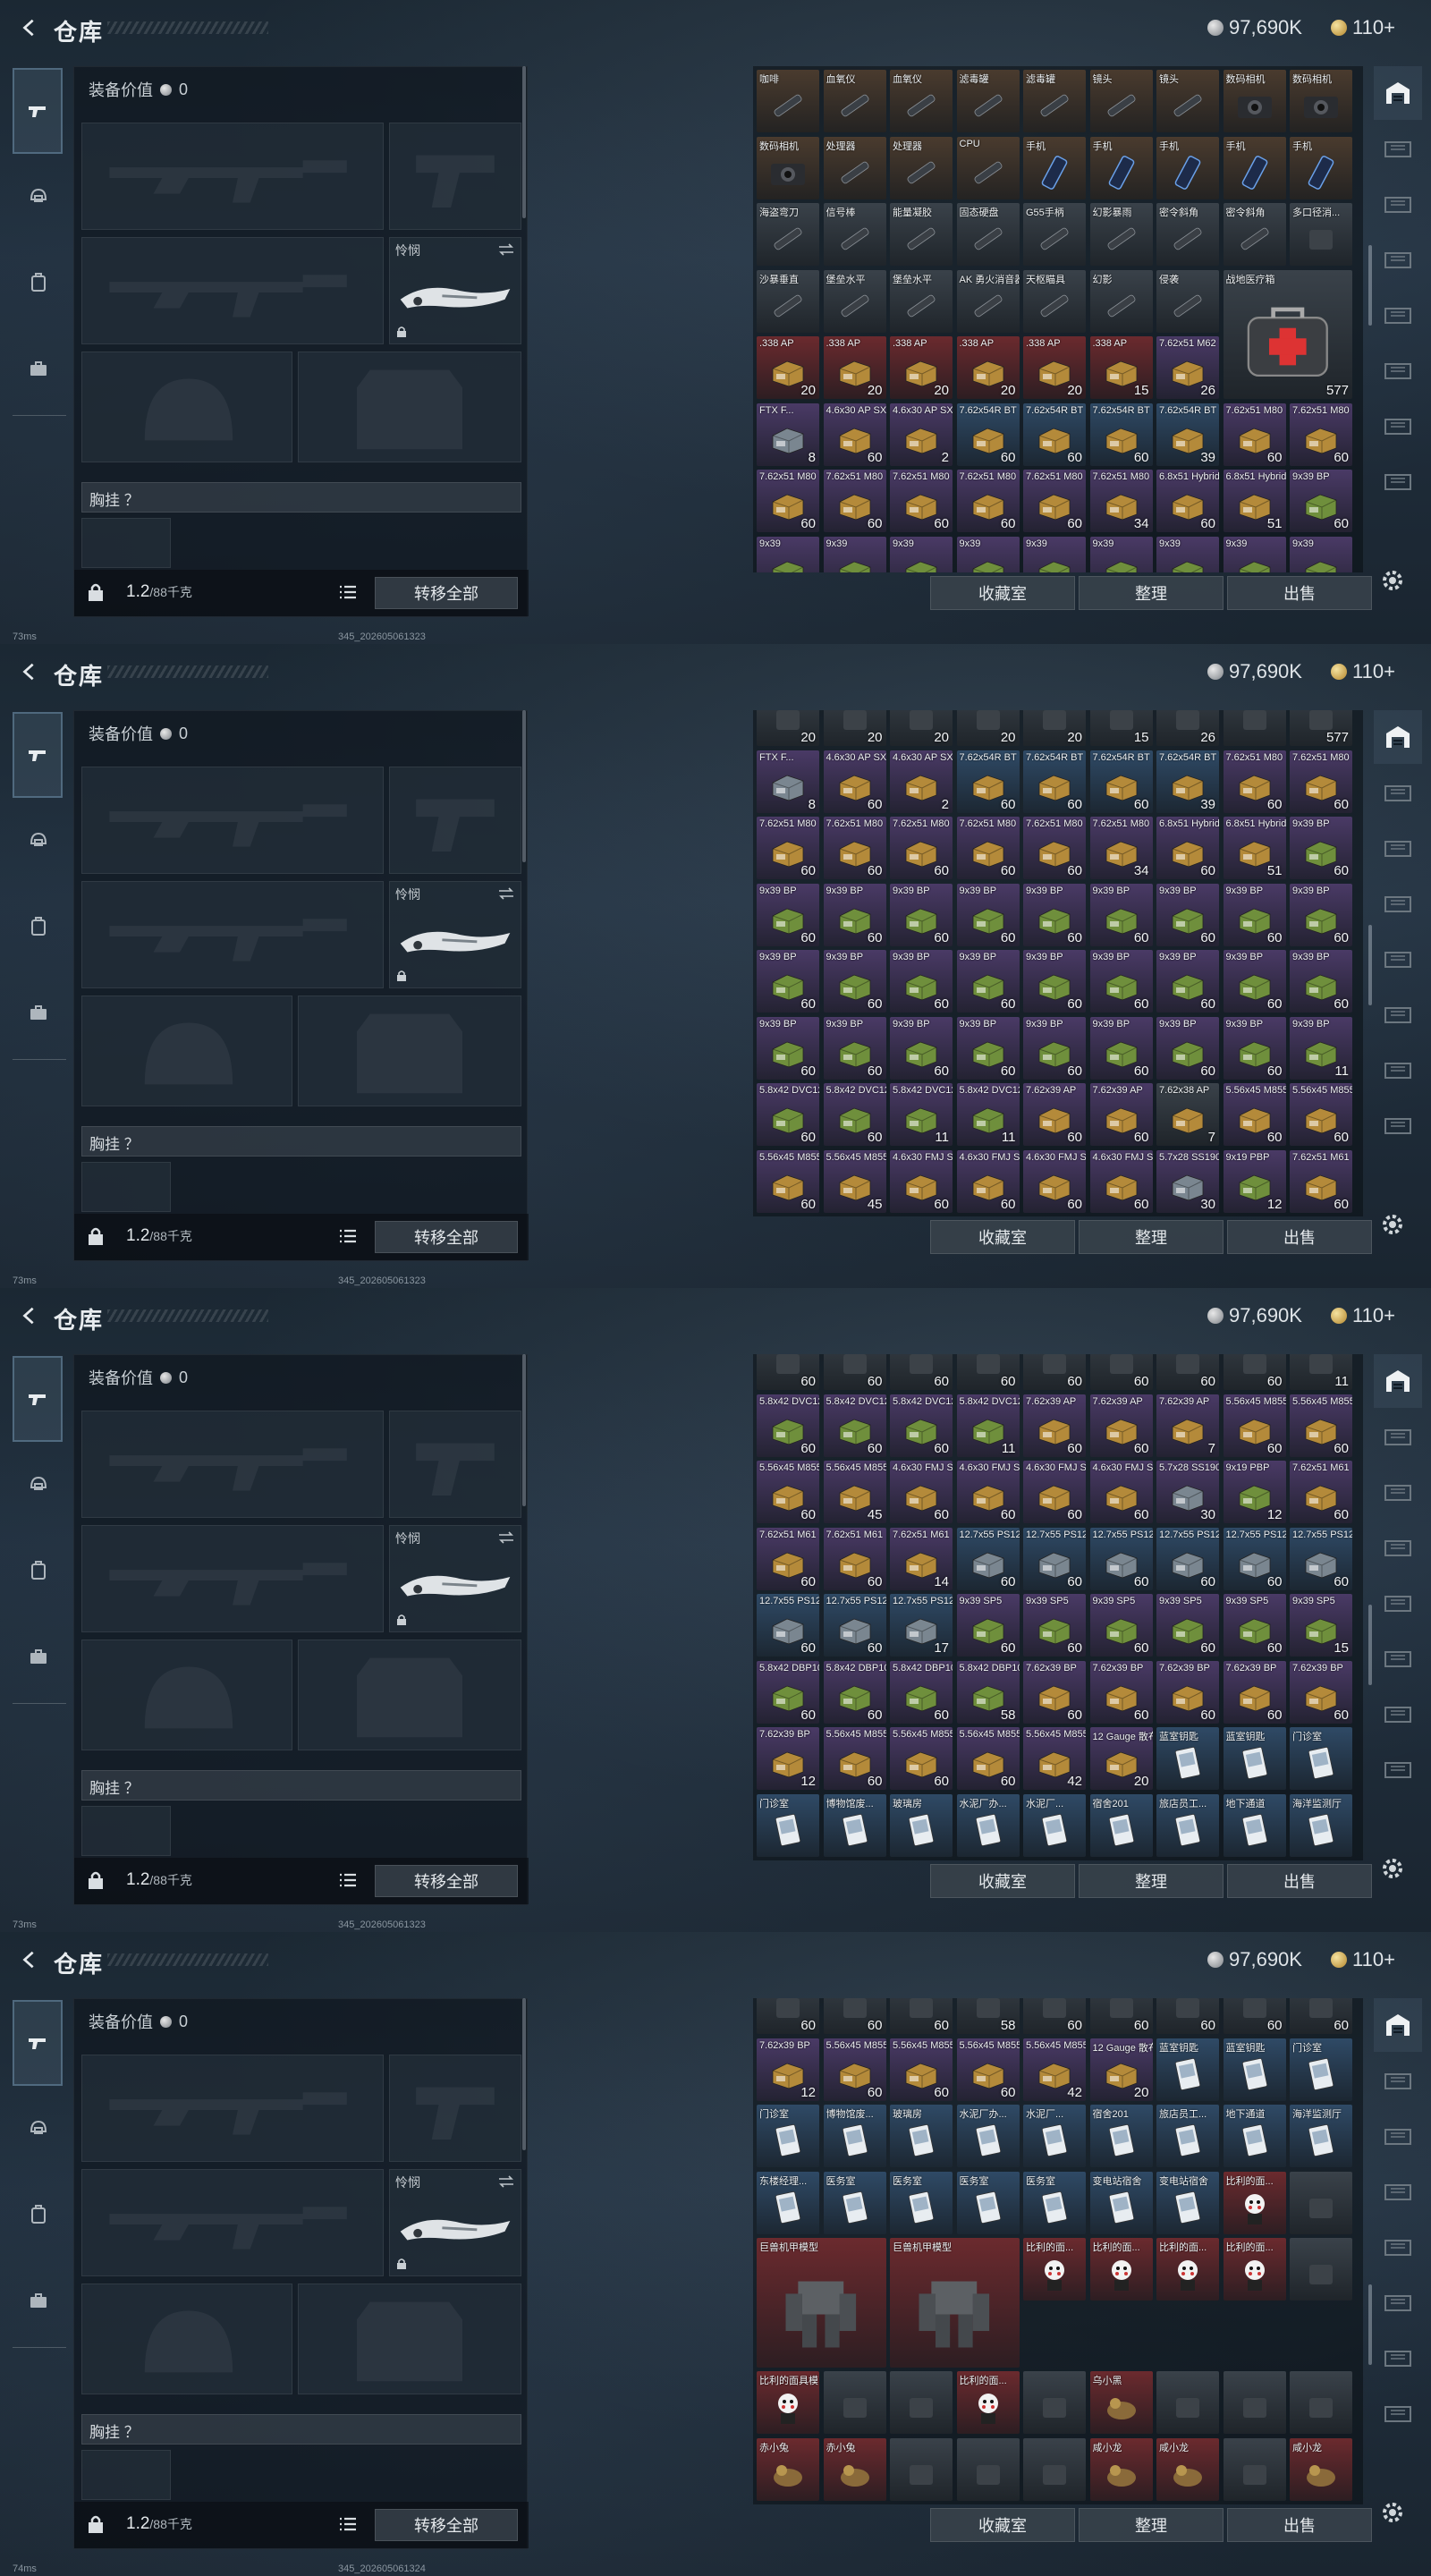  Describe the element at coordinates (1255, 1758) in the screenshot. I see `inventory-item: 蓝室钥匙` at that location.